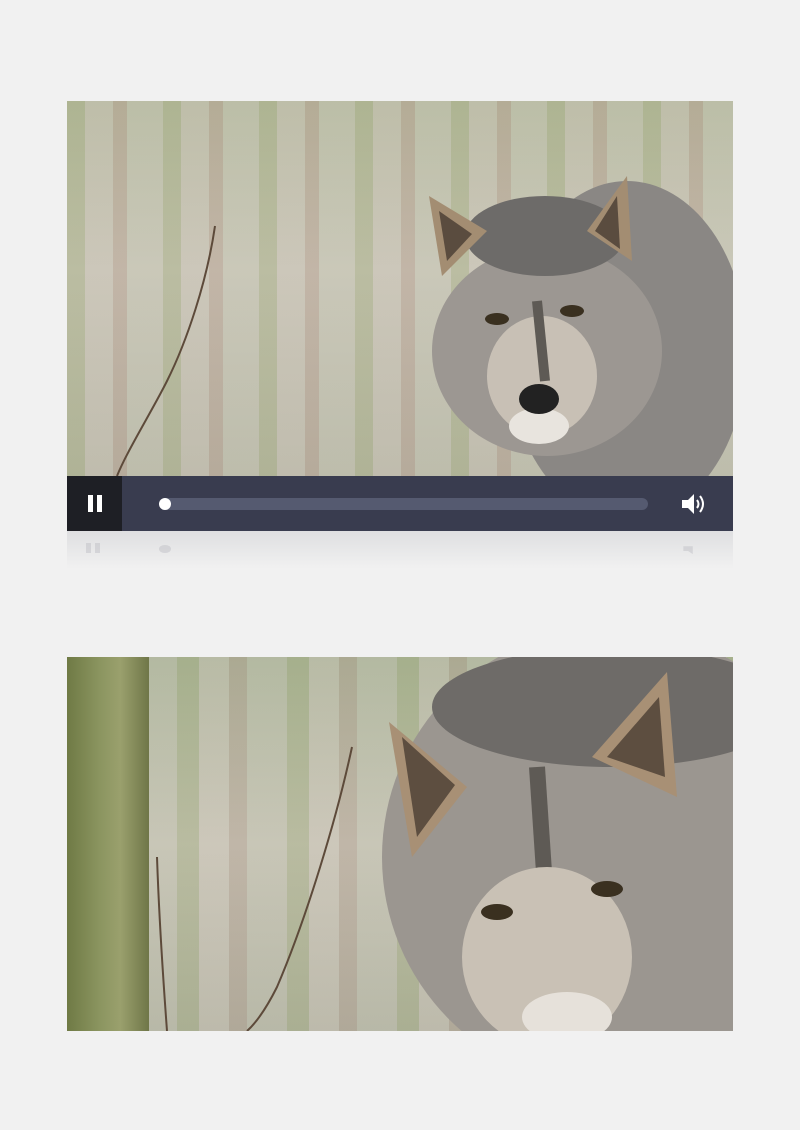  I want to click on speaker-volume-icon, so click(693, 504).